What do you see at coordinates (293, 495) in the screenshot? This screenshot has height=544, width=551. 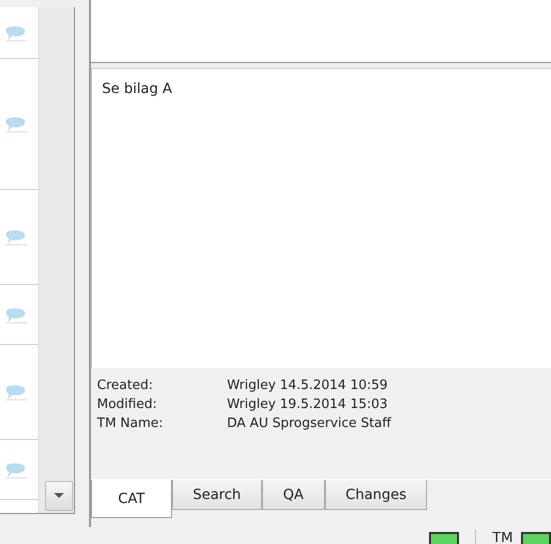 I see `tab: QA` at bounding box center [293, 495].